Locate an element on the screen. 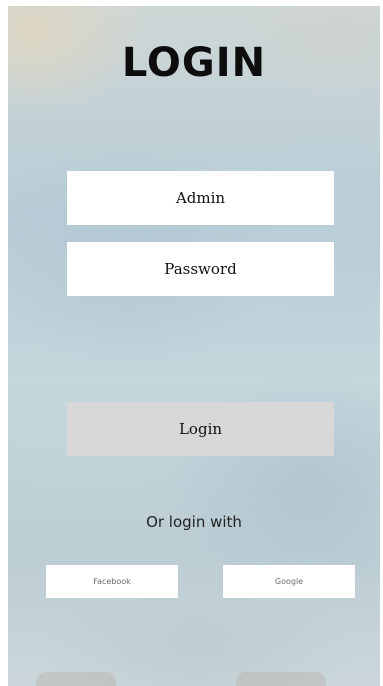 Image resolution: width=383 pixels, height=686 pixels. password-input is located at coordinates (200, 269).